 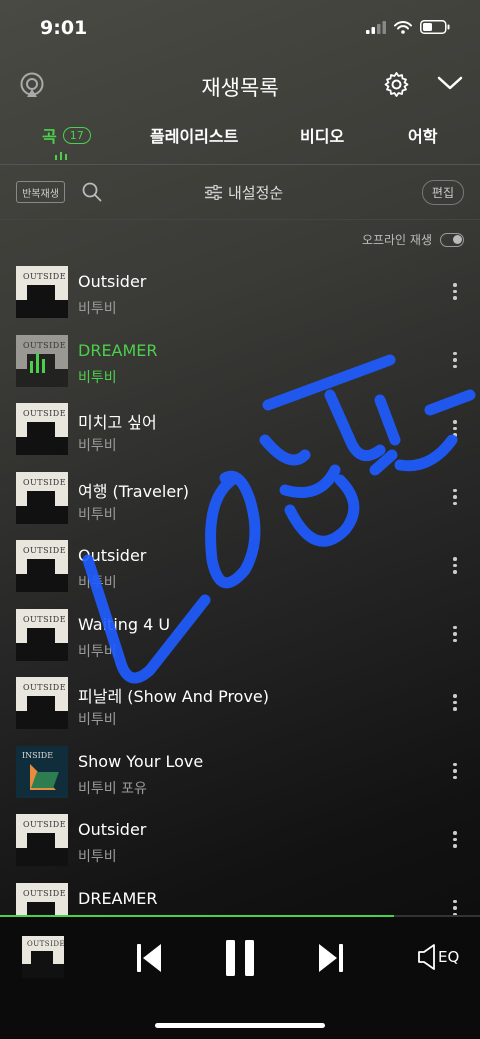 I want to click on song-row-now-playing: OUTSIDE DREAMER 비투비, so click(x=240, y=361).